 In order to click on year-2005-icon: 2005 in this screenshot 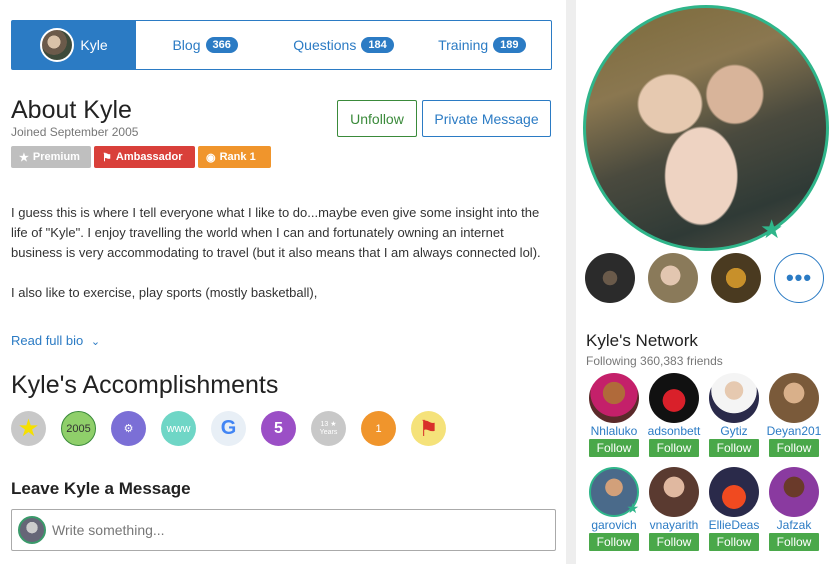, I will do `click(78, 428)`.